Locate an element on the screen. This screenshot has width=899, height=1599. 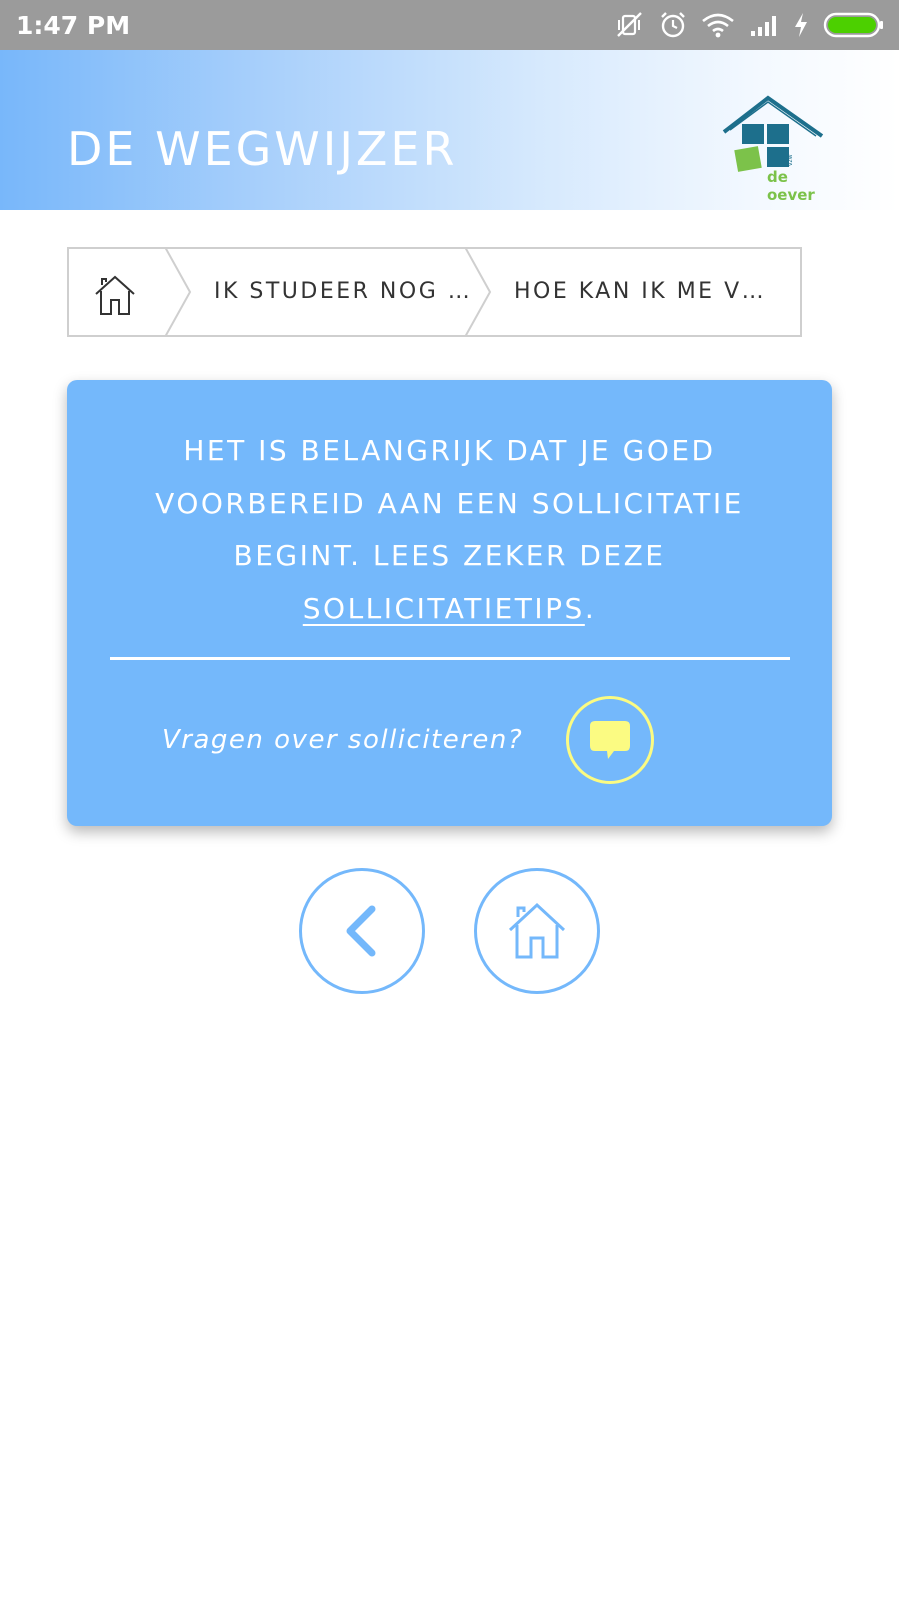
card-divider is located at coordinates (450, 658).